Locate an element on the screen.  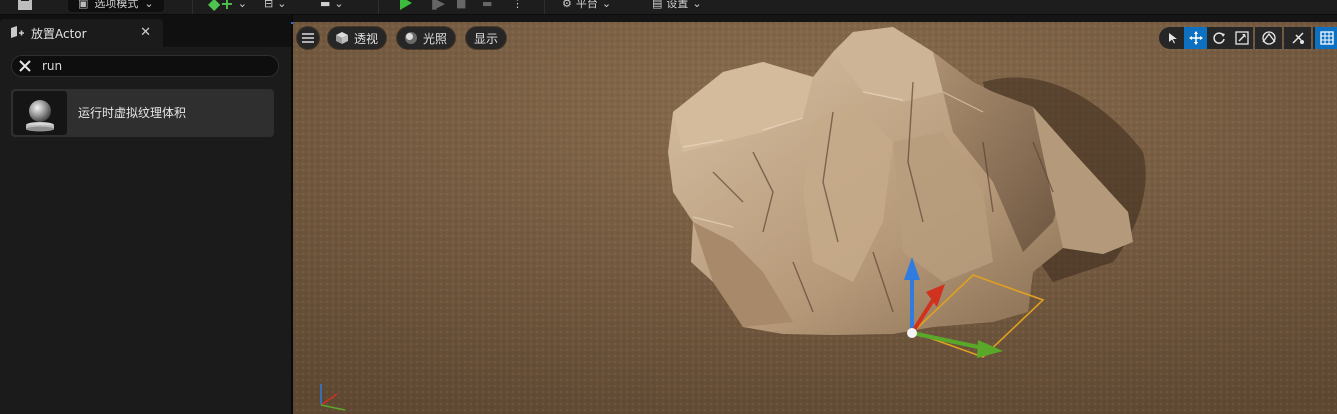
save-button is located at coordinates (25, 6).